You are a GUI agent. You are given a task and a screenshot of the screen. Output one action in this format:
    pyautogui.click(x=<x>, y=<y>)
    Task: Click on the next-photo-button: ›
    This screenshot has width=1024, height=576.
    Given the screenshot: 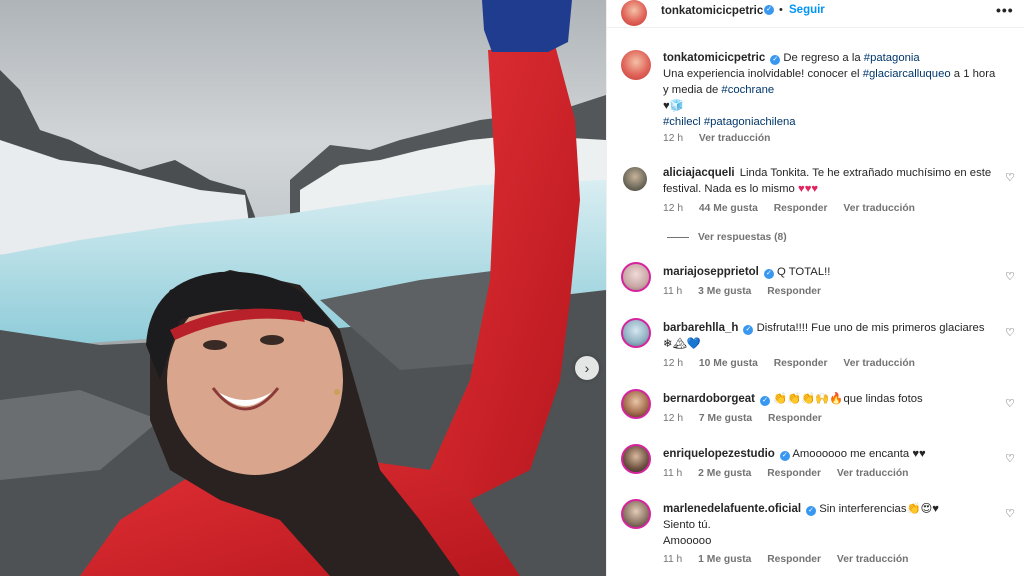 What is the action you would take?
    pyautogui.click(x=587, y=368)
    